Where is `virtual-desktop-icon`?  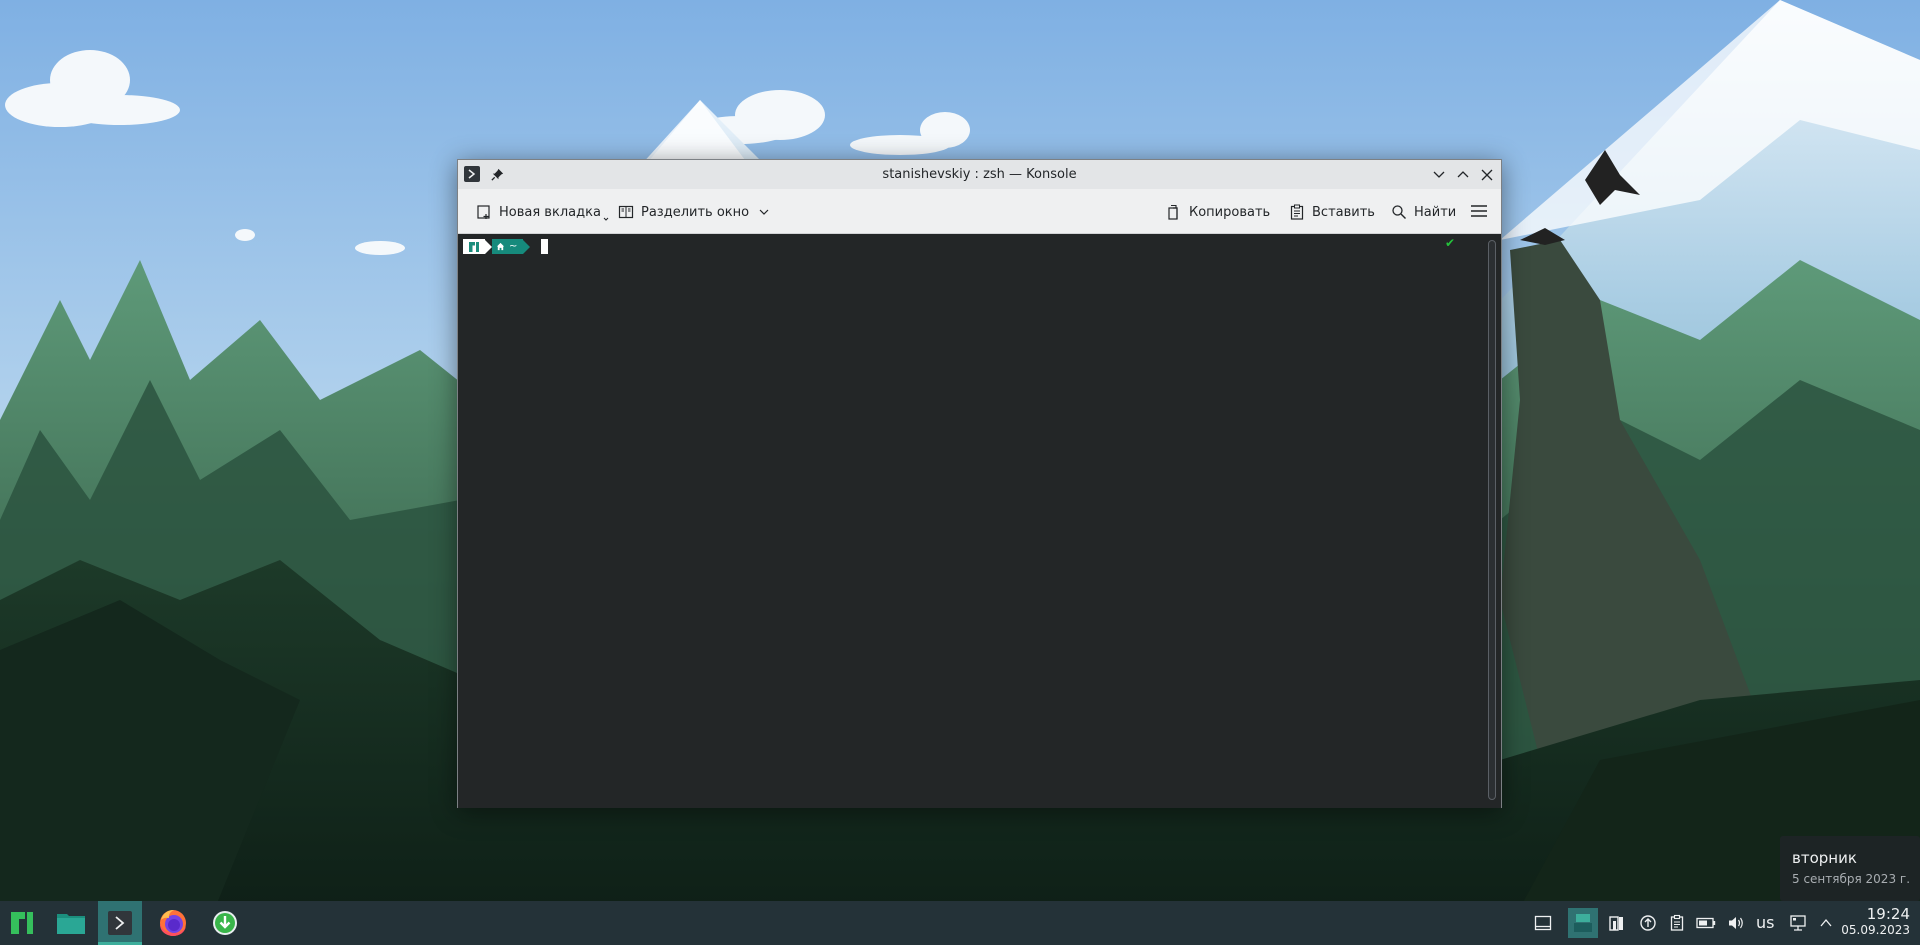 virtual-desktop-icon is located at coordinates (1583, 923).